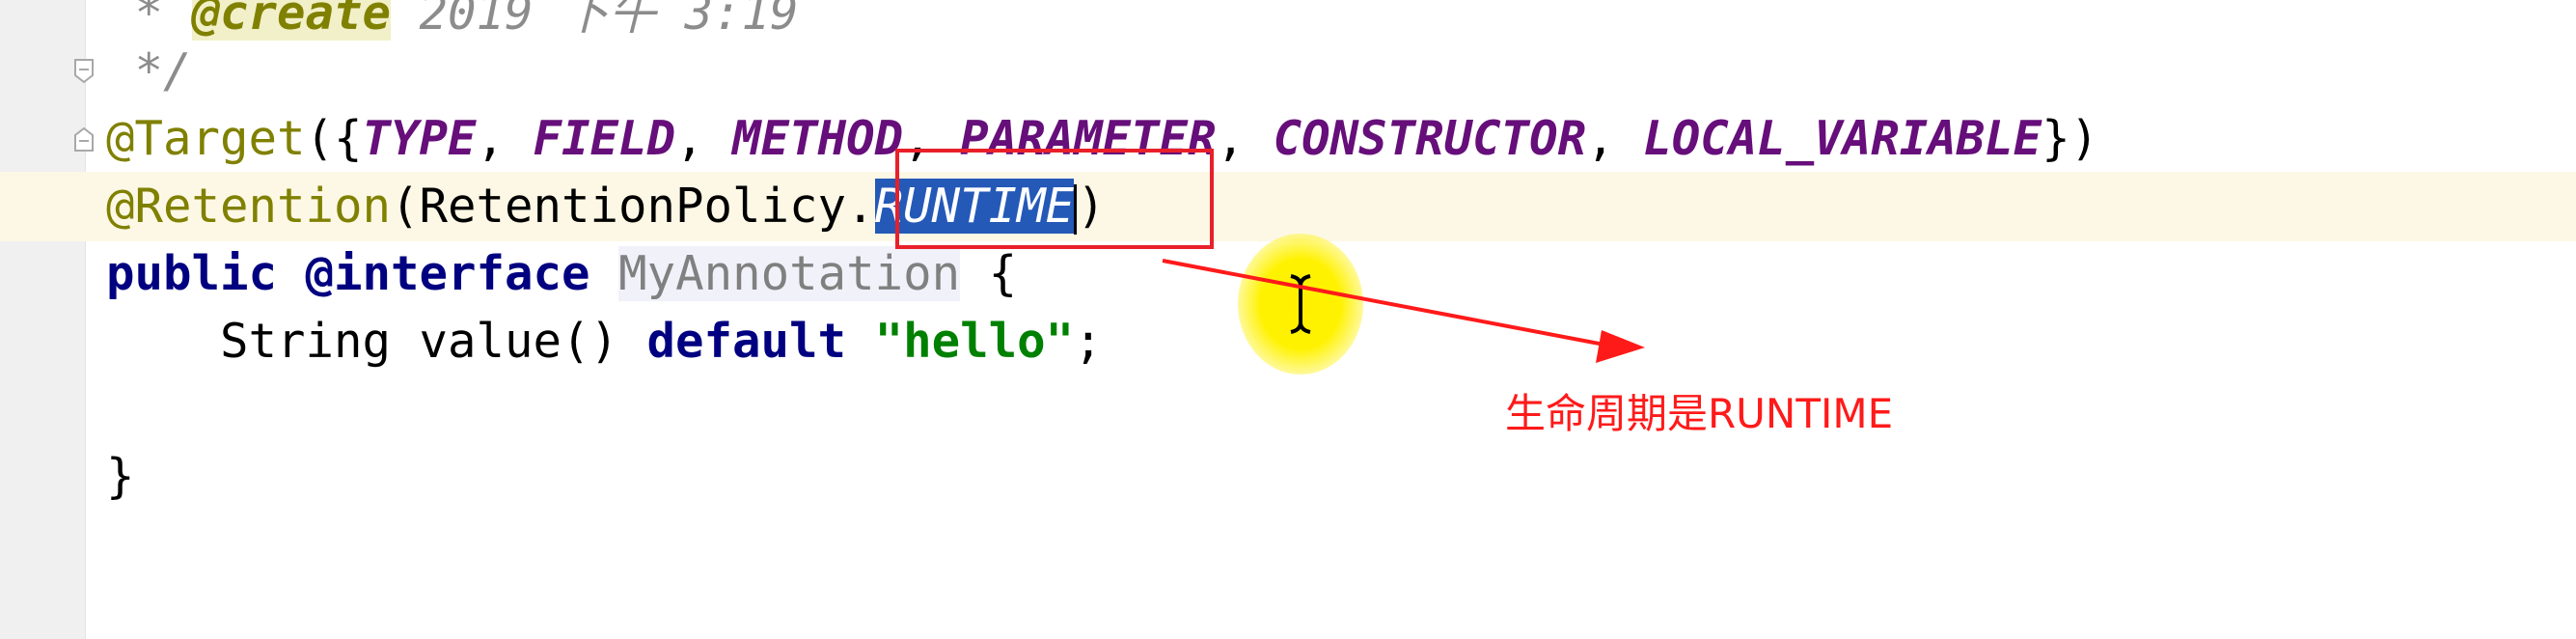 This screenshot has width=2576, height=639. What do you see at coordinates (83, 70) in the screenshot?
I see `fold-end-icon` at bounding box center [83, 70].